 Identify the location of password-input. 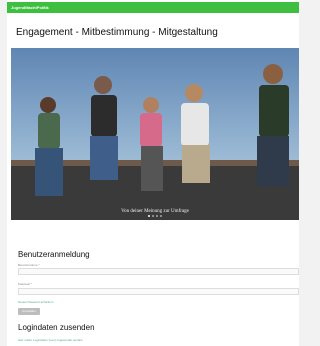
(158, 291).